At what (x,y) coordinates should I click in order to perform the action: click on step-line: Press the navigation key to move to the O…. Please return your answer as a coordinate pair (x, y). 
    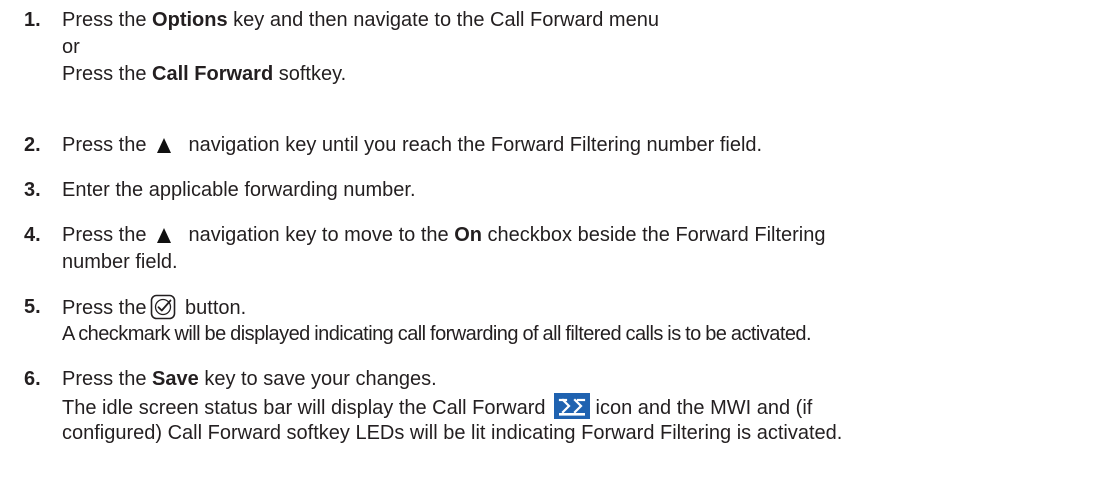
    Looking at the image, I should click on (444, 235).